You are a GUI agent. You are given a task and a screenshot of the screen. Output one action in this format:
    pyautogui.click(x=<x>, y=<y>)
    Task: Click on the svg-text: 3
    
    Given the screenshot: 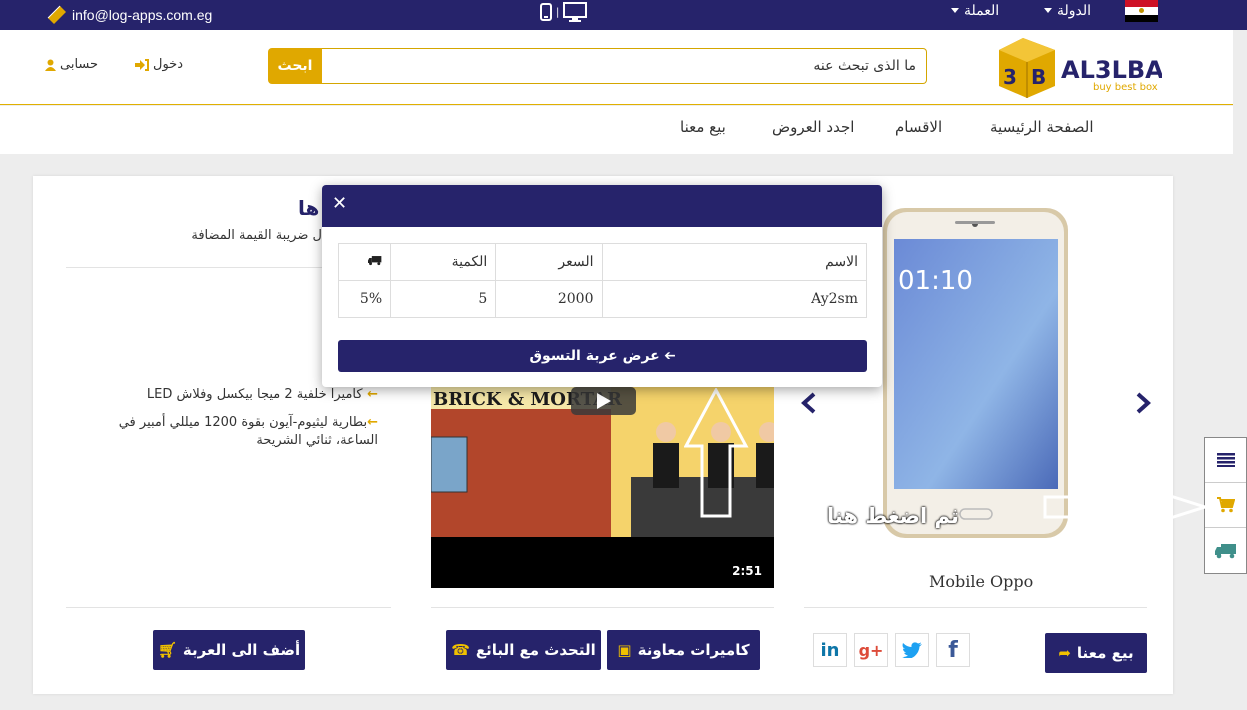 What is the action you would take?
    pyautogui.click(x=1010, y=77)
    